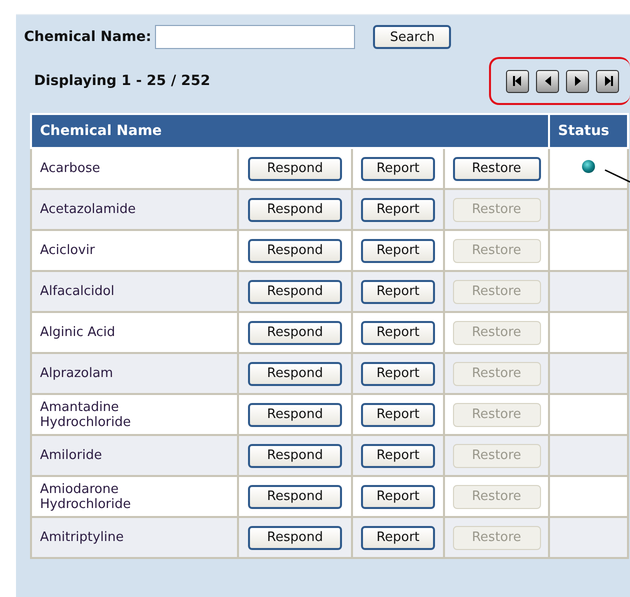 The width and height of the screenshot is (630, 597). Describe the element at coordinates (607, 81) in the screenshot. I see `last-page-button` at that location.